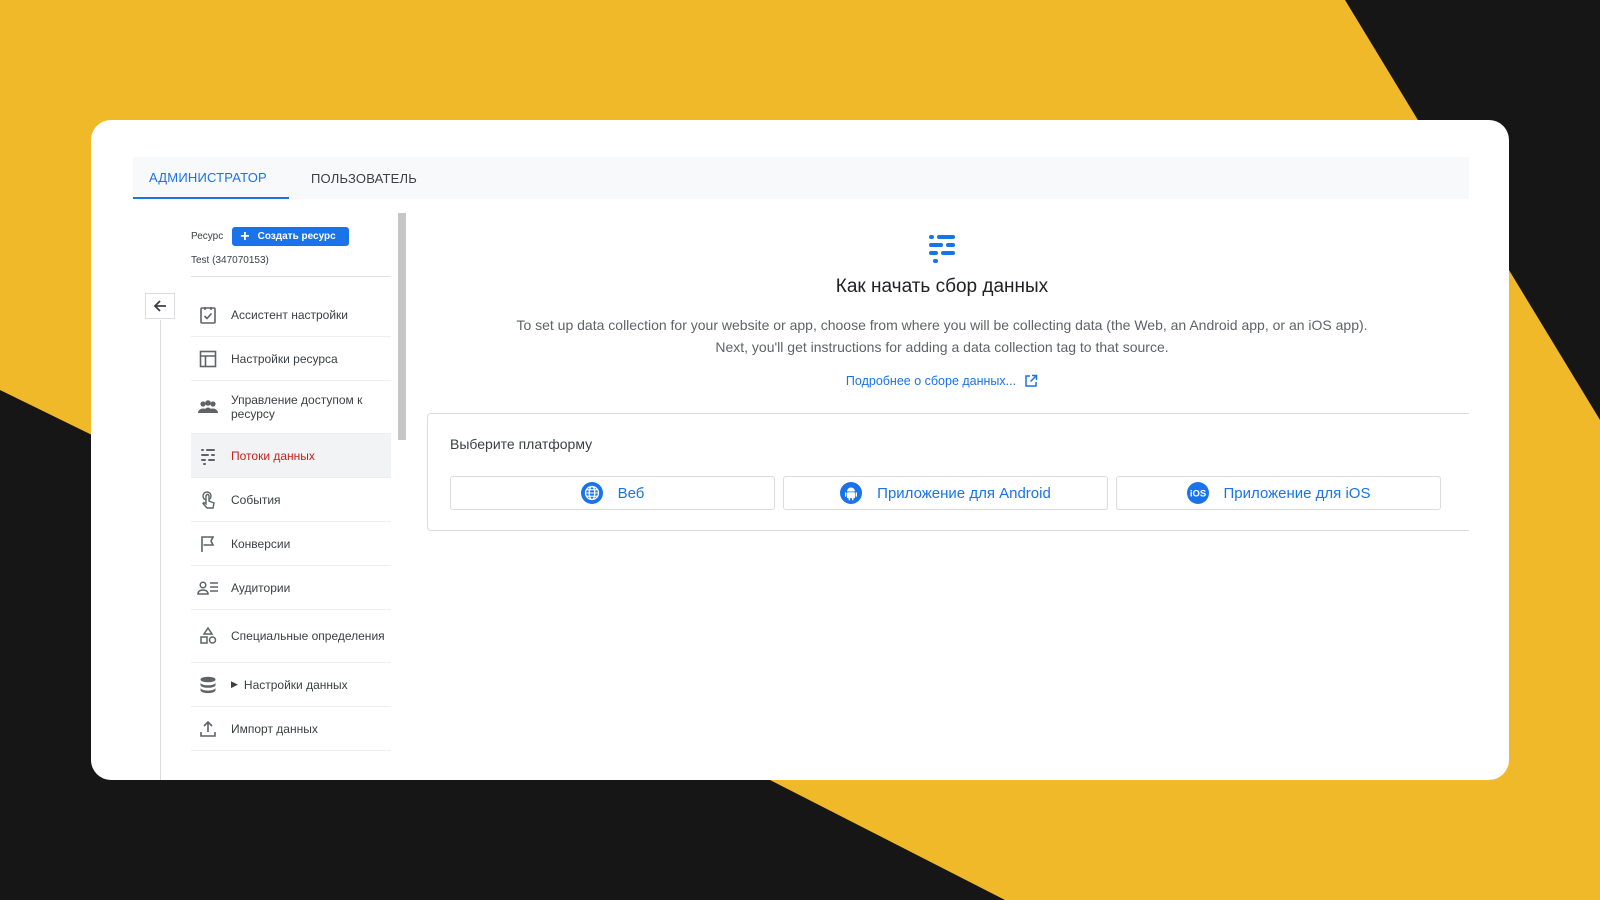  What do you see at coordinates (1031, 380) in the screenshot?
I see `external-link-icon` at bounding box center [1031, 380].